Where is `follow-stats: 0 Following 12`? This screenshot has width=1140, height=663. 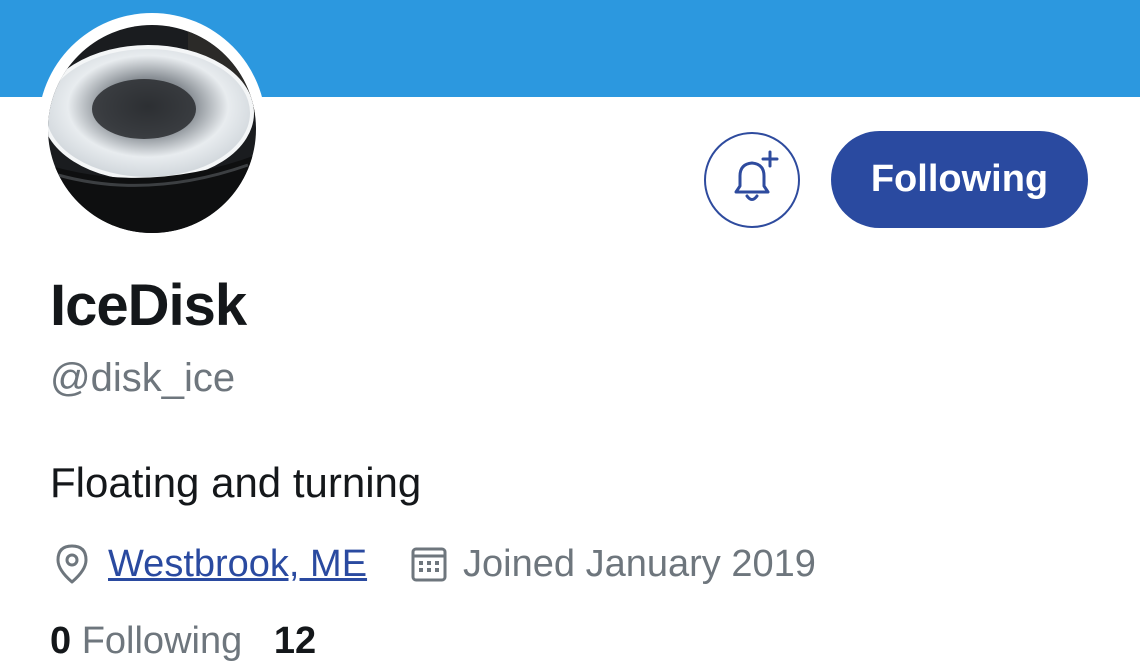 follow-stats: 0 Following 12 is located at coordinates (183, 641).